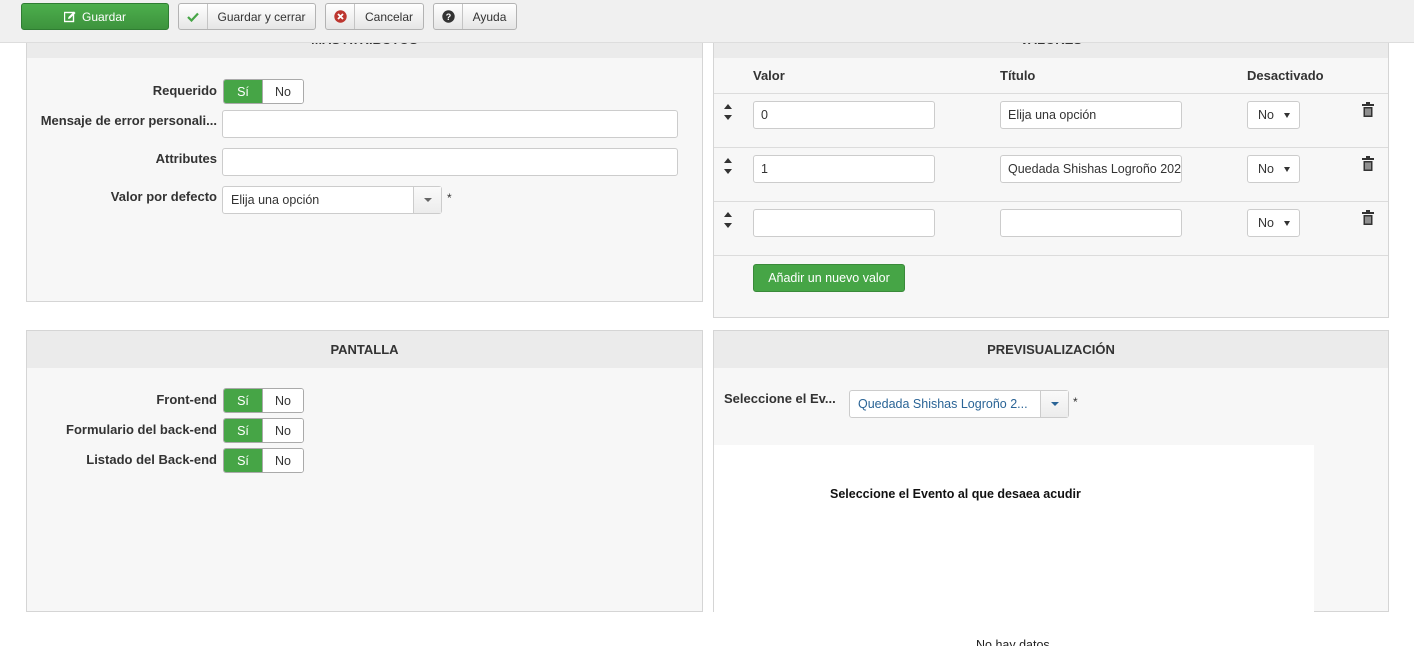  Describe the element at coordinates (163, 196) in the screenshot. I see `default-value-label: Valor por defecto` at that location.